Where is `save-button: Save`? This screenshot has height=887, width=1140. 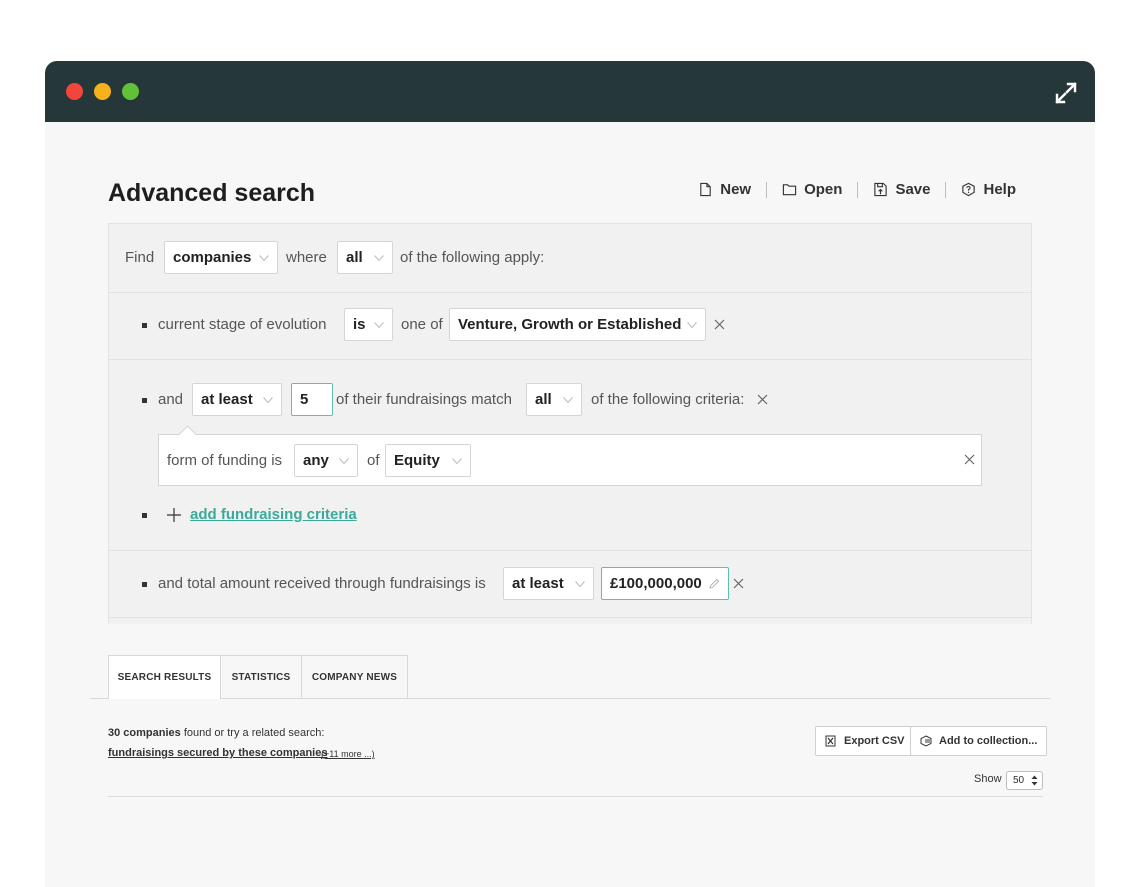 save-button: Save is located at coordinates (901, 189).